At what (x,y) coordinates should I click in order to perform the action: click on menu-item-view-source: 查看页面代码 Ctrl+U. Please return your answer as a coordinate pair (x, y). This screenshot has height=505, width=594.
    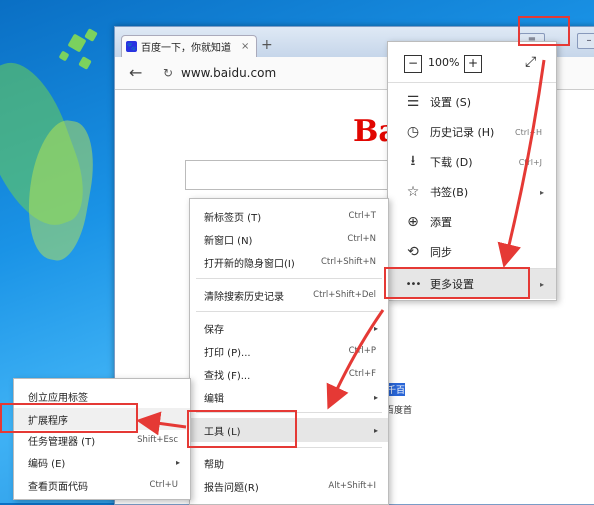
    Looking at the image, I should click on (102, 485).